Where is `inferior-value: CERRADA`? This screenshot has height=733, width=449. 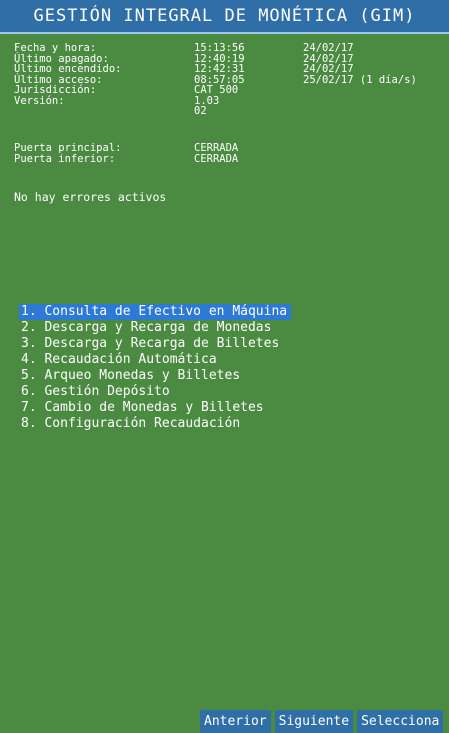 inferior-value: CERRADA is located at coordinates (216, 158).